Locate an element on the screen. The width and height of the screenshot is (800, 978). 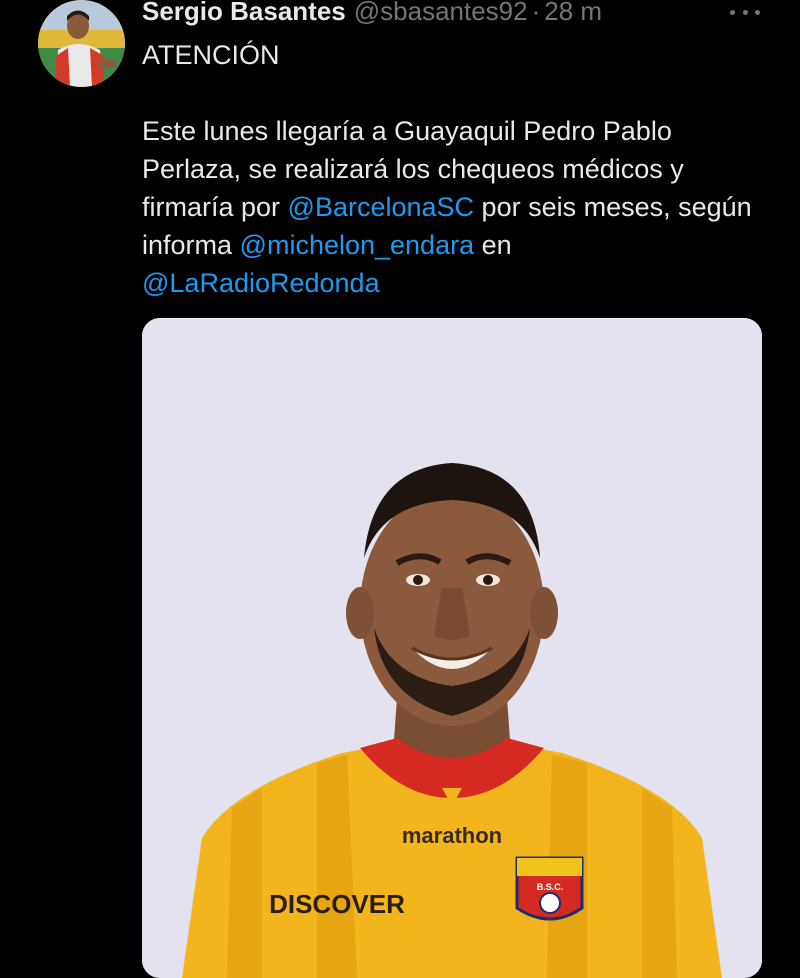
mention-laradioredonda: @LaRadioRedonda is located at coordinates (261, 283).